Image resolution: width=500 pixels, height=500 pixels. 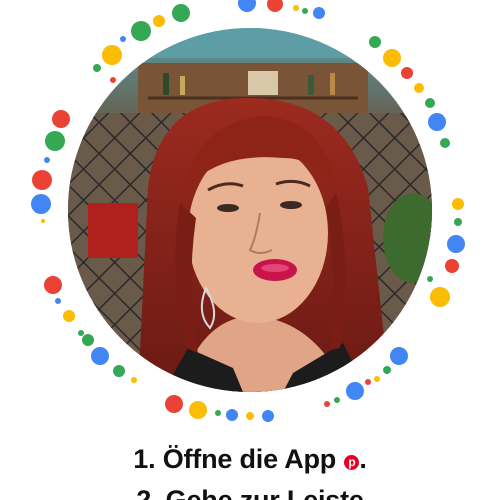 I want to click on instruction-step-1: 1. Öffne die App p., so click(x=250, y=459).